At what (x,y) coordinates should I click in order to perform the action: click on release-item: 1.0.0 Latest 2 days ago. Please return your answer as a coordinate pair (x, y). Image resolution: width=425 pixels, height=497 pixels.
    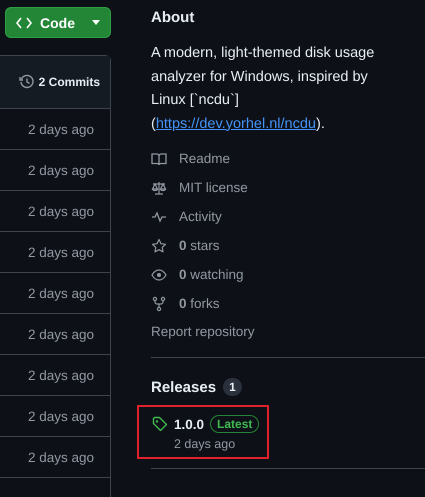
    Looking at the image, I should click on (203, 432).